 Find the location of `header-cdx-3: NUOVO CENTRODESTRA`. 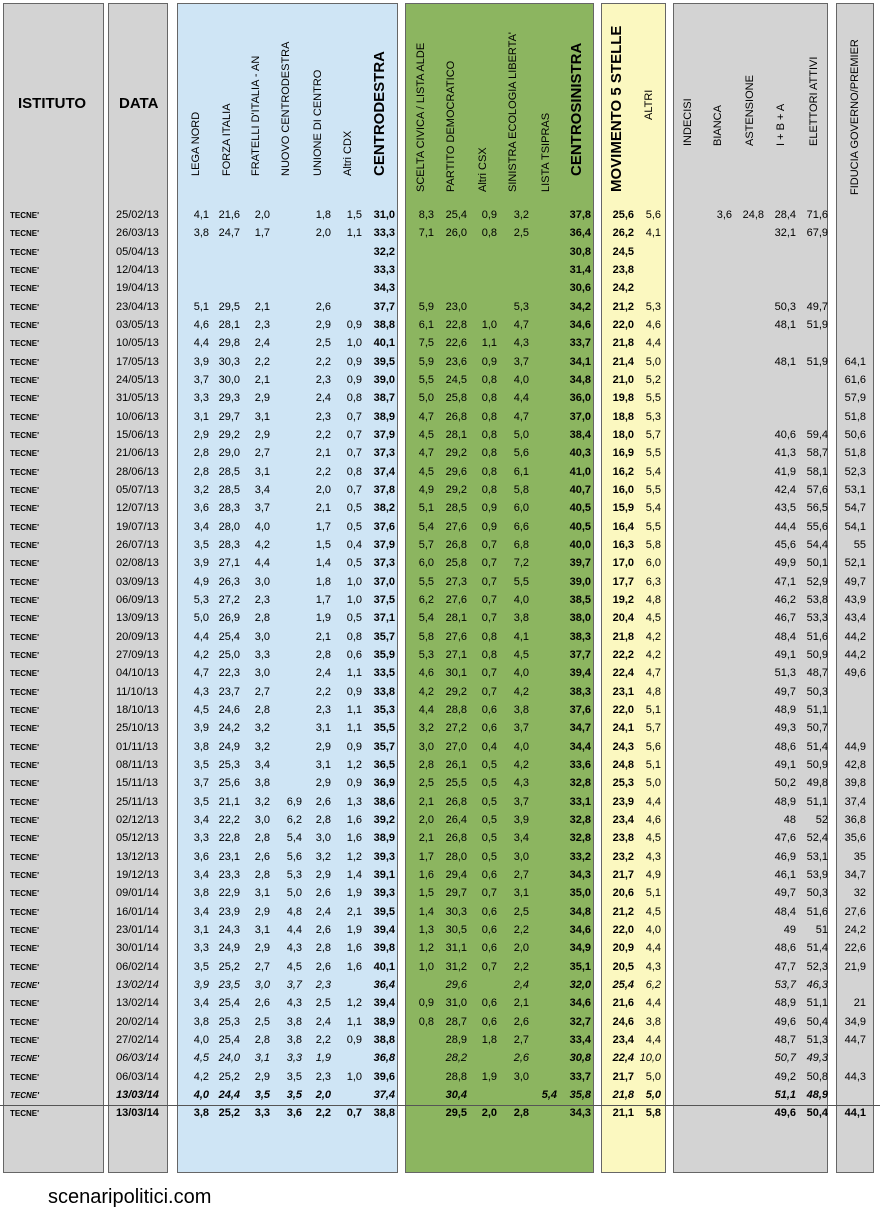

header-cdx-3: NUOVO CENTRODESTRA is located at coordinates (286, 108).